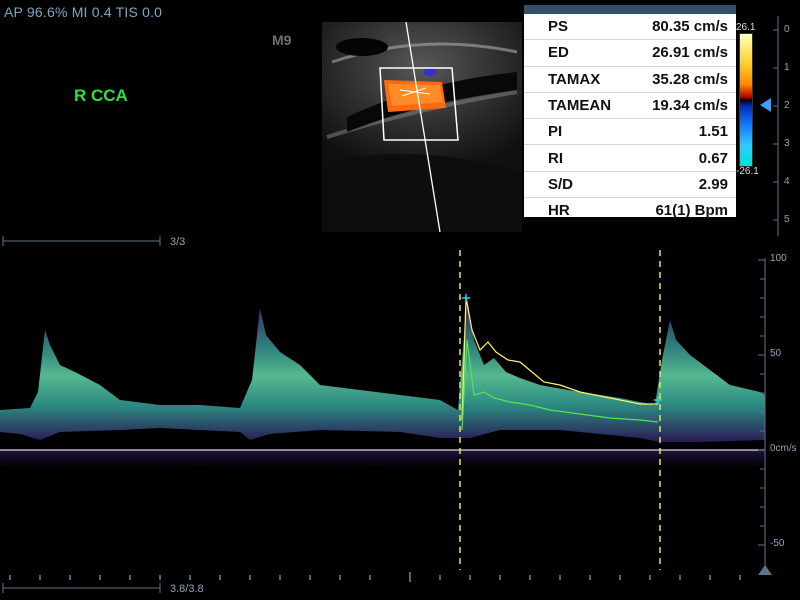 Image resolution: width=800 pixels, height=600 pixels. What do you see at coordinates (630, 132) in the screenshot?
I see `measurement-row: PI 1.51` at bounding box center [630, 132].